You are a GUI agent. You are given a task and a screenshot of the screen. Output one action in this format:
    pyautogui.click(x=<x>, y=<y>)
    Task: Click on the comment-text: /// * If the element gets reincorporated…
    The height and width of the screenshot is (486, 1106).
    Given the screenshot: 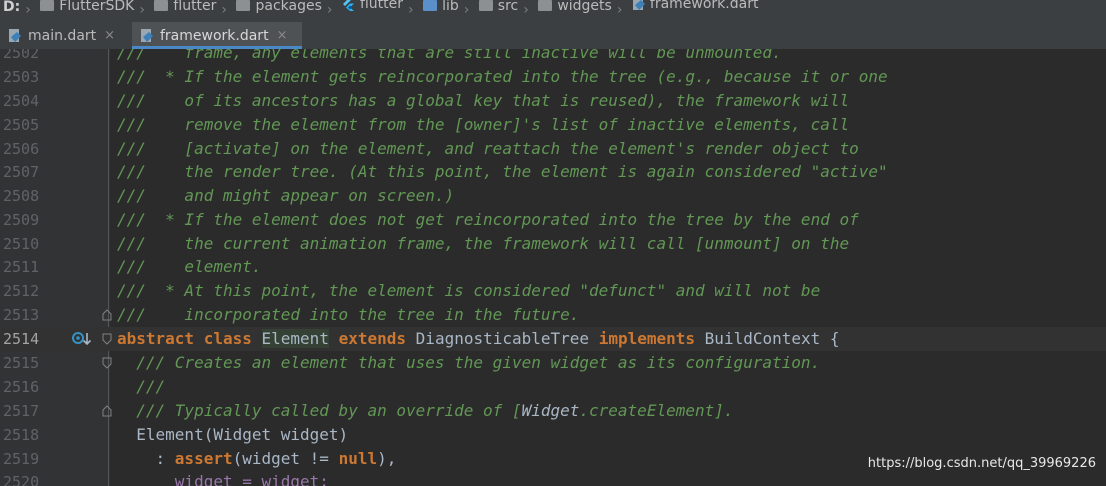 What is the action you would take?
    pyautogui.click(x=502, y=76)
    